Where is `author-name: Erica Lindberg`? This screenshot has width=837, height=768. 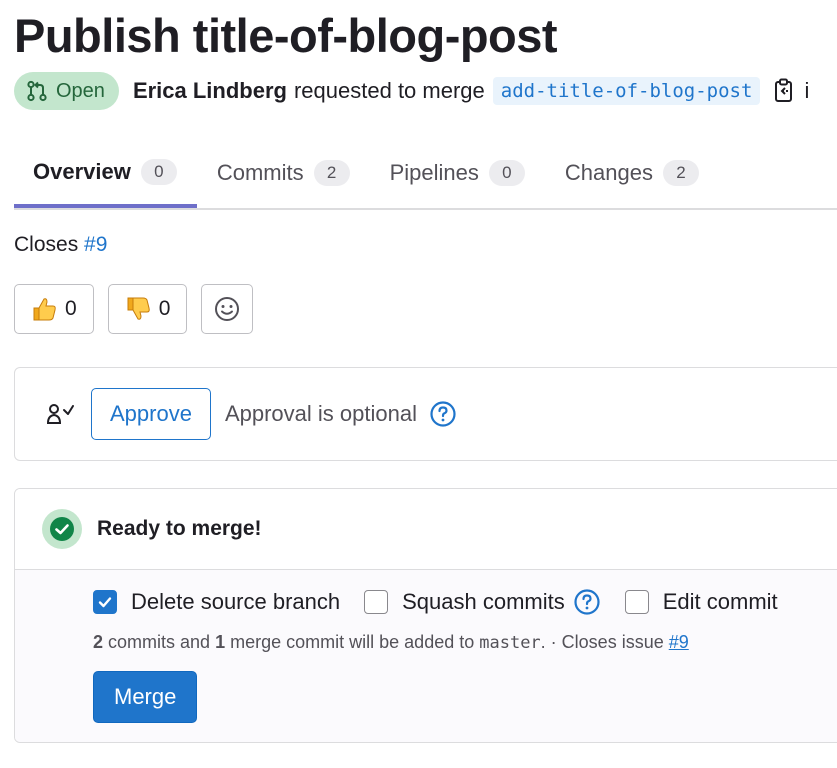
author-name: Erica Lindberg is located at coordinates (210, 91).